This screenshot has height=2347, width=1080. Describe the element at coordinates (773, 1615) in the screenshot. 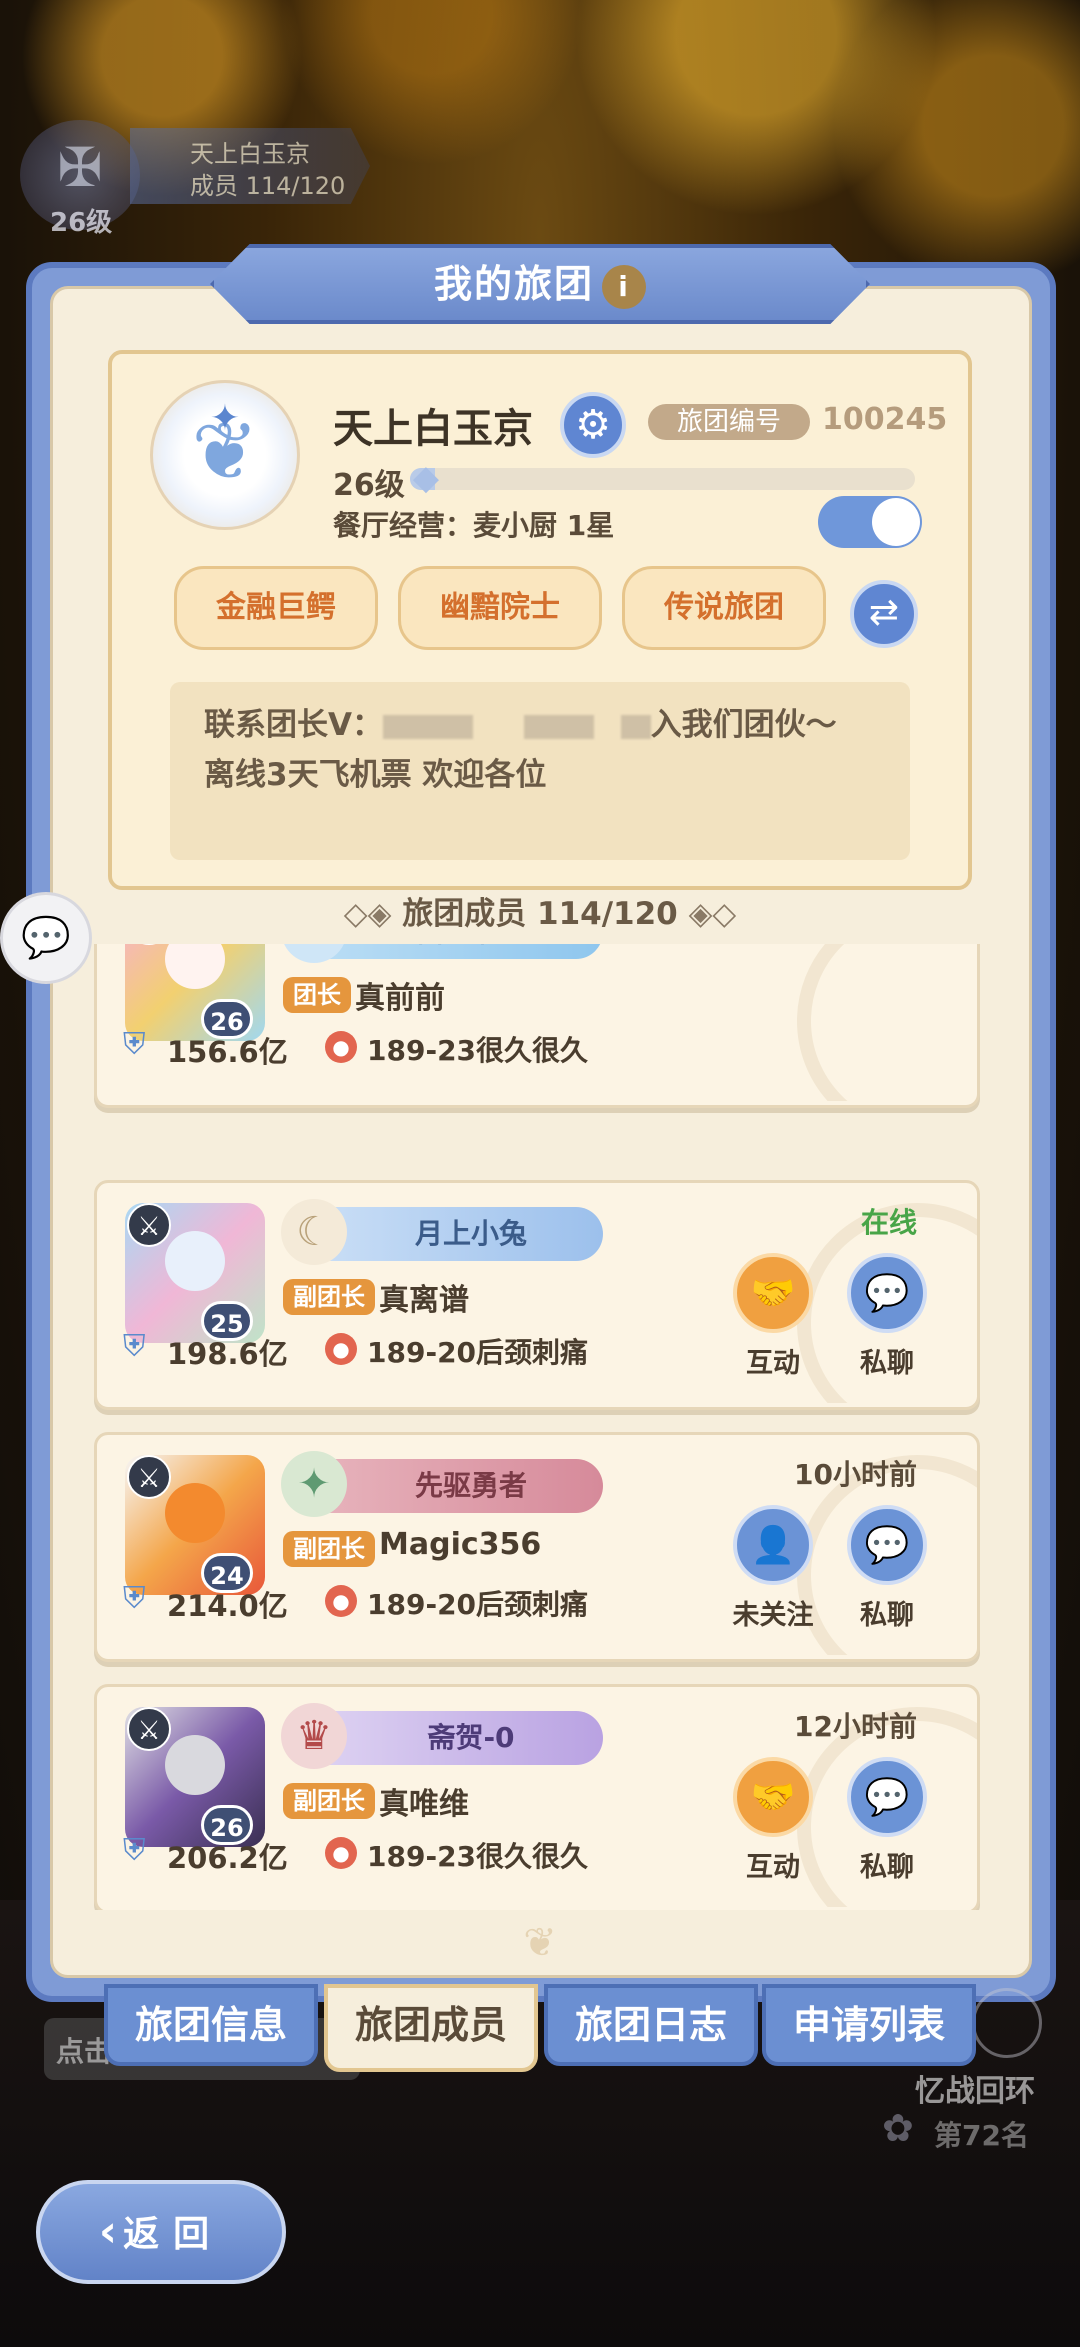

I see `follow-label: 未关注` at that location.